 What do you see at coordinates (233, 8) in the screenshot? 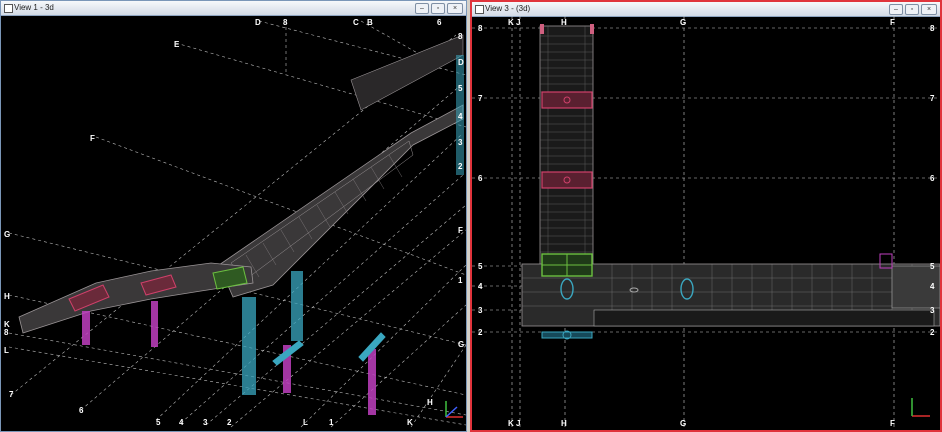
I see `view-1-titlebar: View 1 - 3d – ▫ ×` at bounding box center [233, 8].